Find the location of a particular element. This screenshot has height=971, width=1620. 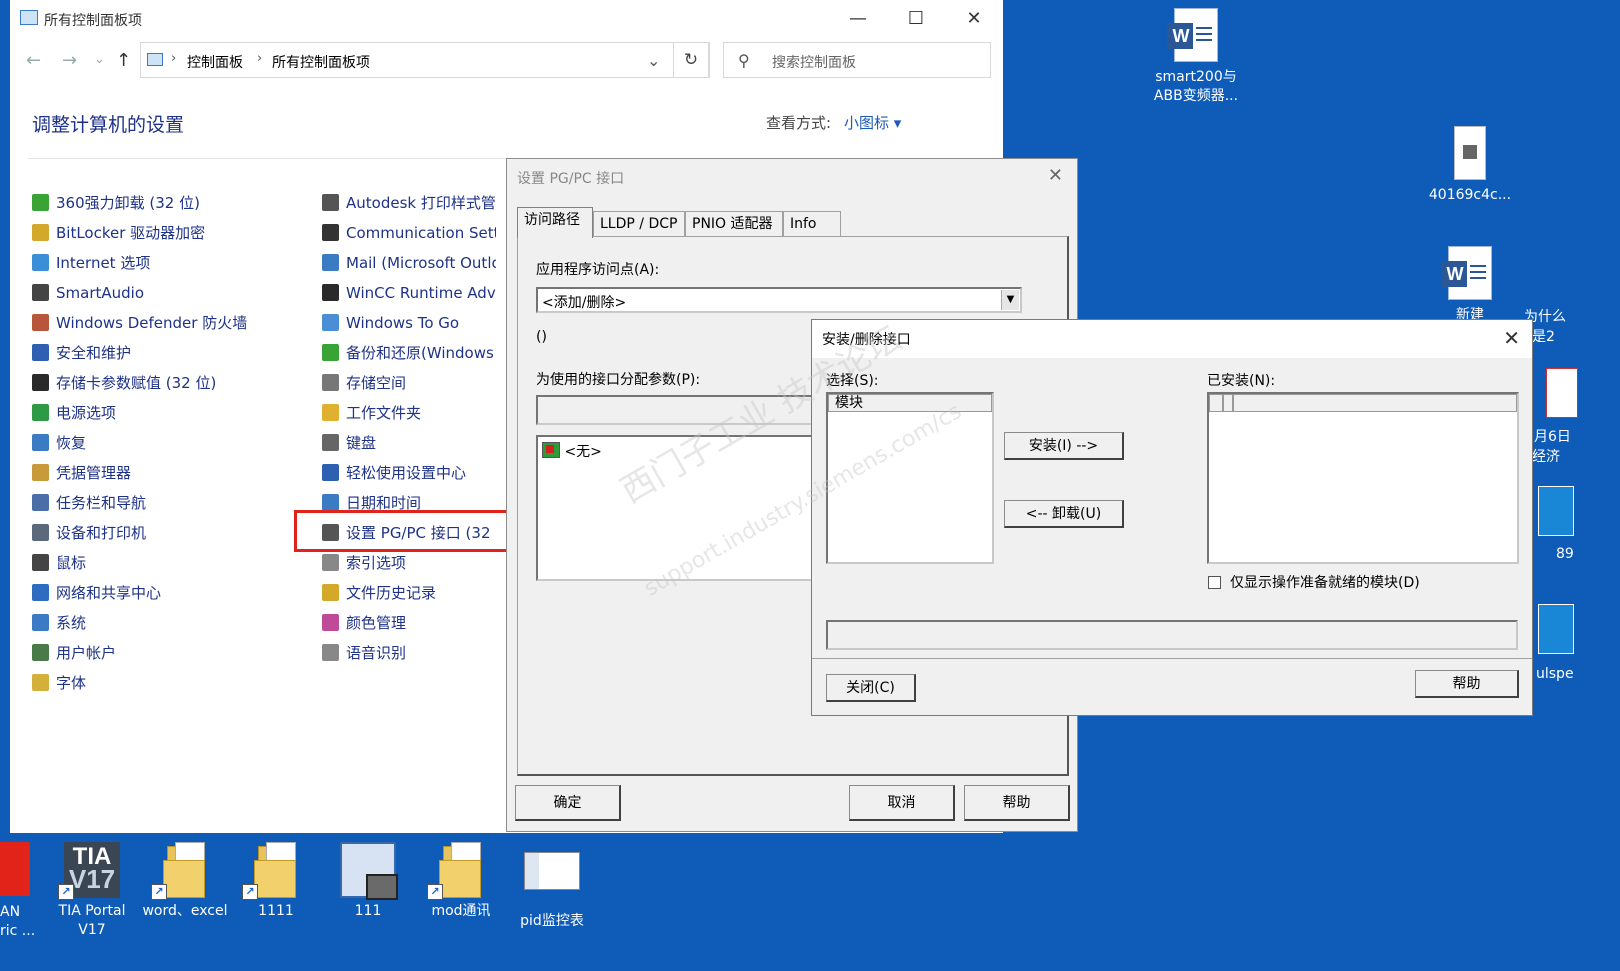

cp-item-label: 备份和还原(Windows 7) is located at coordinates (421, 353).